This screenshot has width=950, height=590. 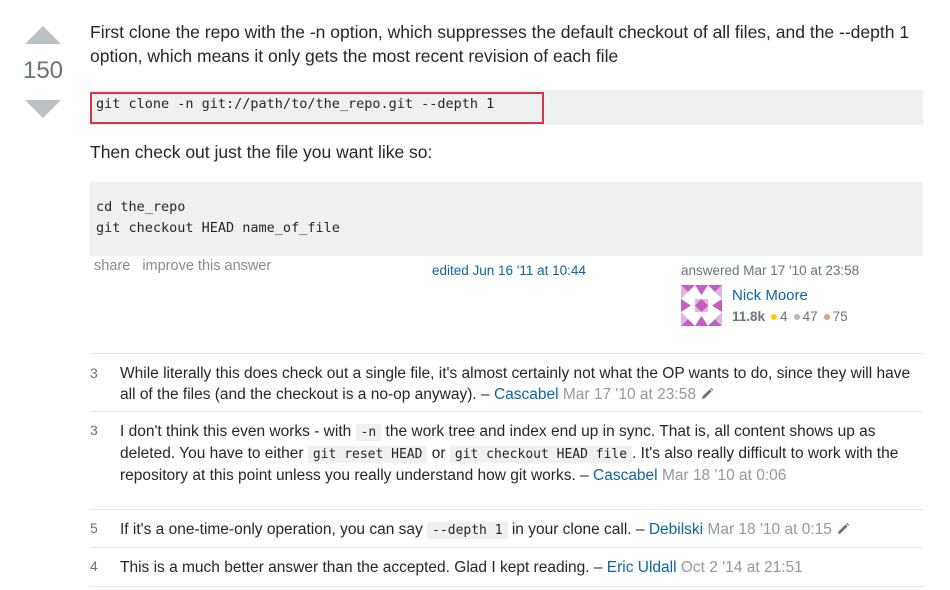 I want to click on comment-score: 4, so click(x=94, y=566).